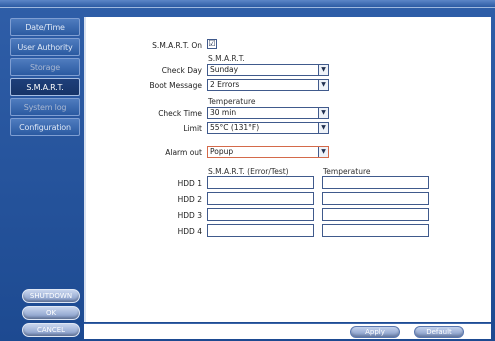 This screenshot has height=341, width=495. Describe the element at coordinates (223, 112) in the screenshot. I see `check-time-value: 30 min` at that location.